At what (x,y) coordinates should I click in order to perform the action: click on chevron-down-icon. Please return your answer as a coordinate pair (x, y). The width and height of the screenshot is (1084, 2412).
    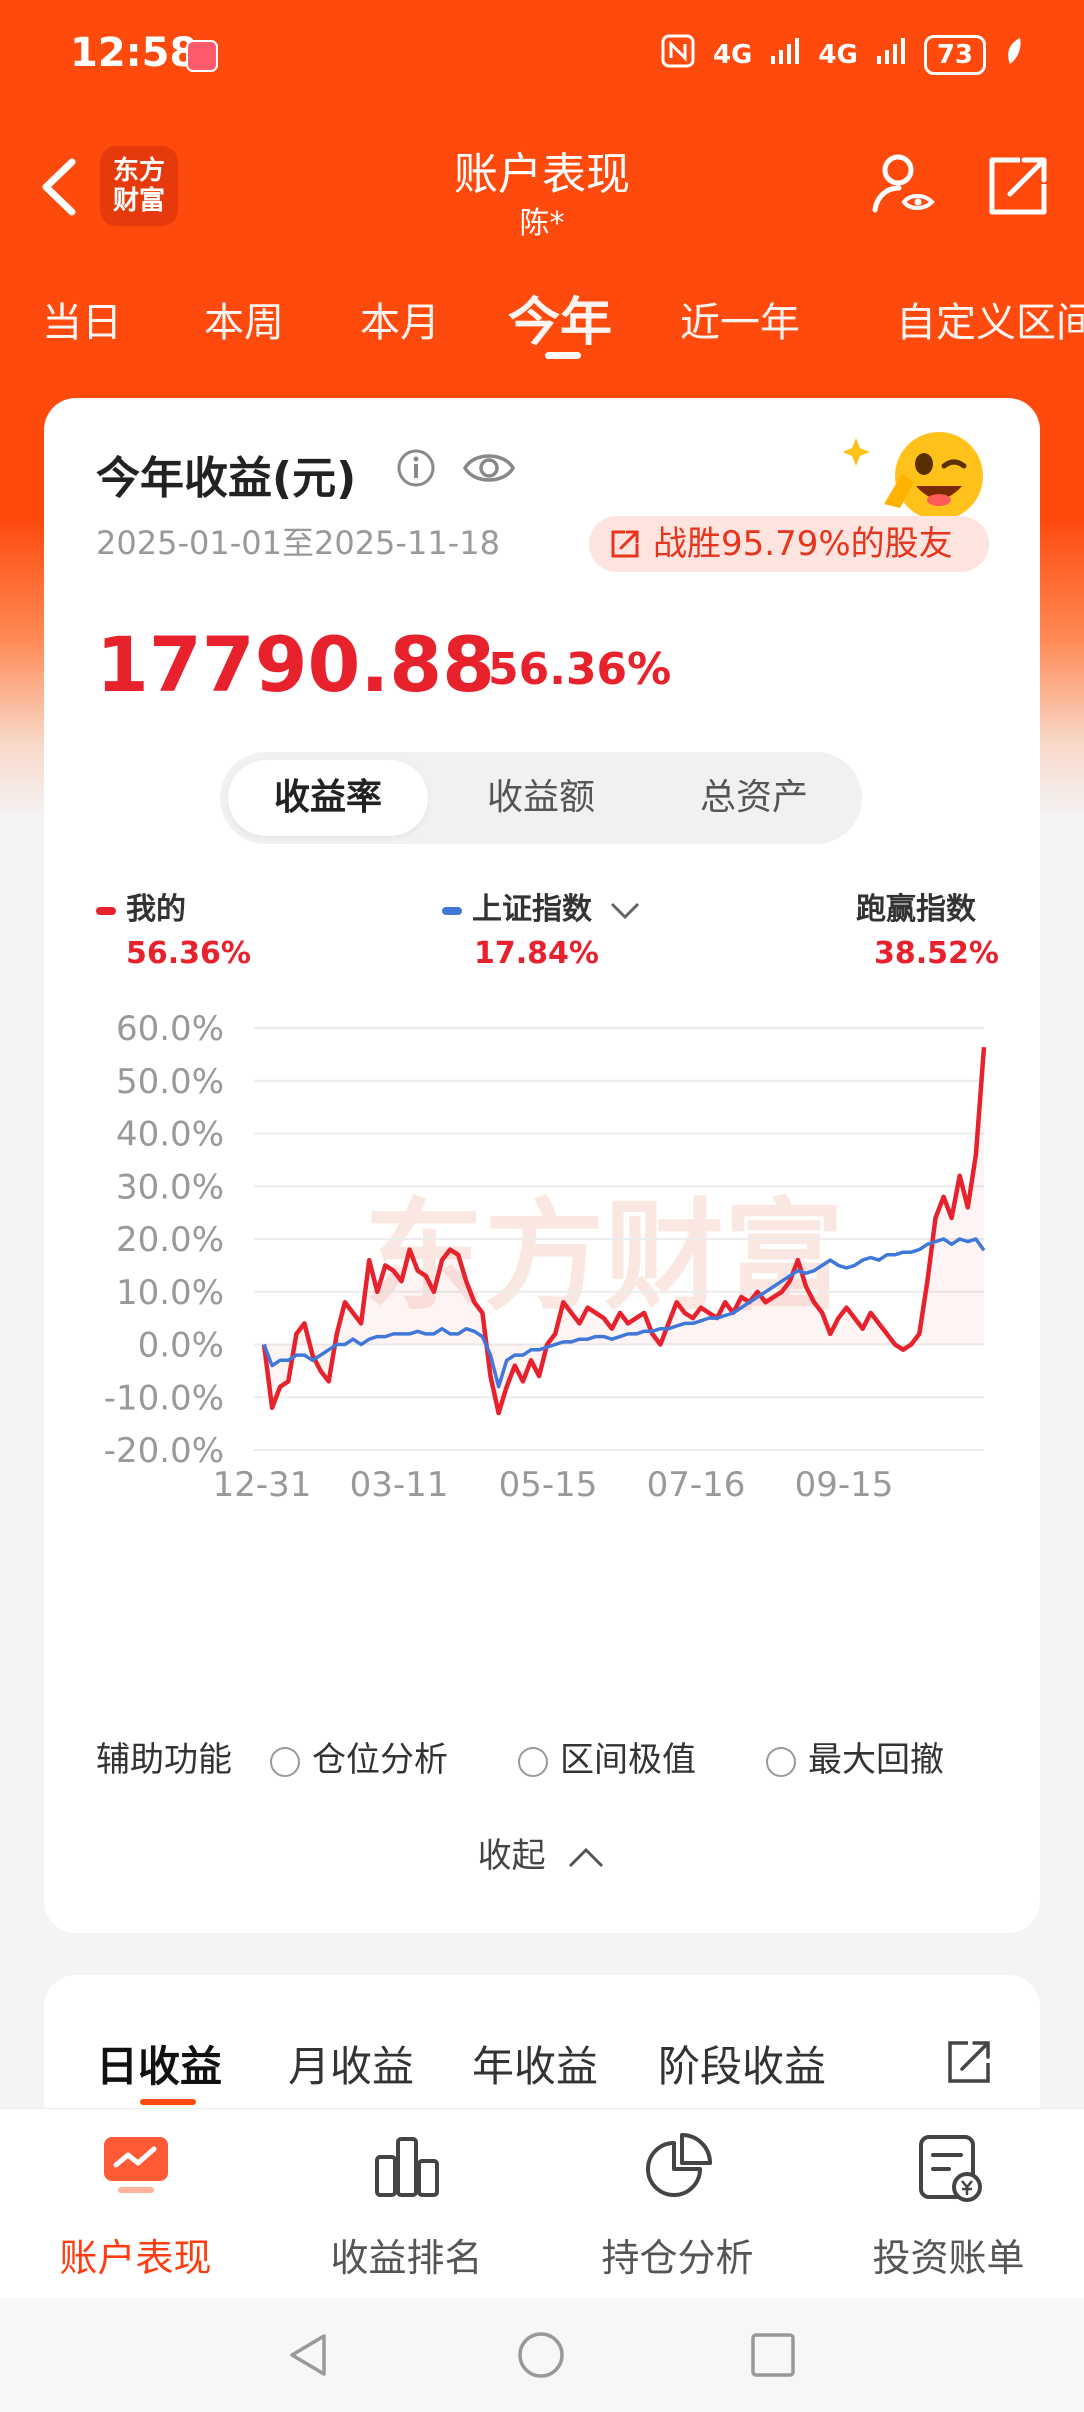
    Looking at the image, I should click on (625, 910).